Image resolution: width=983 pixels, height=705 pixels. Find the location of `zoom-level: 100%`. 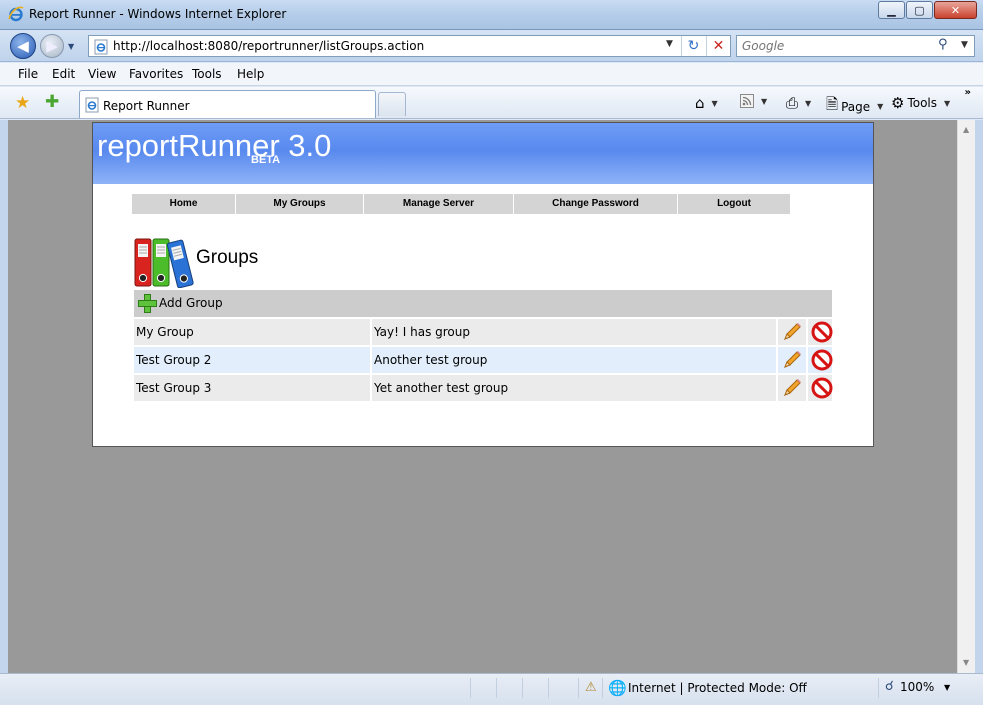

zoom-level: 100% is located at coordinates (917, 687).